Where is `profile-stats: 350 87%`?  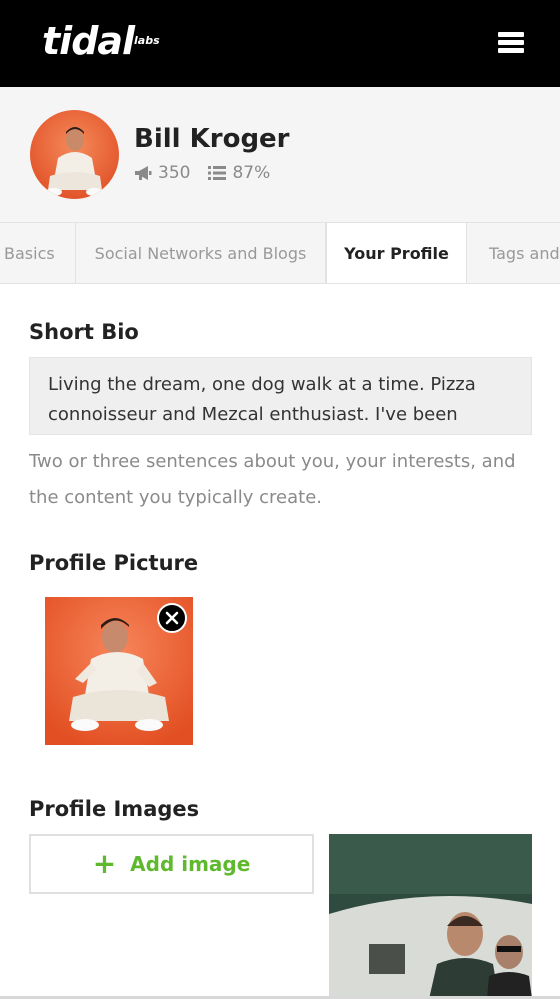
profile-stats: 350 87% is located at coordinates (211, 173).